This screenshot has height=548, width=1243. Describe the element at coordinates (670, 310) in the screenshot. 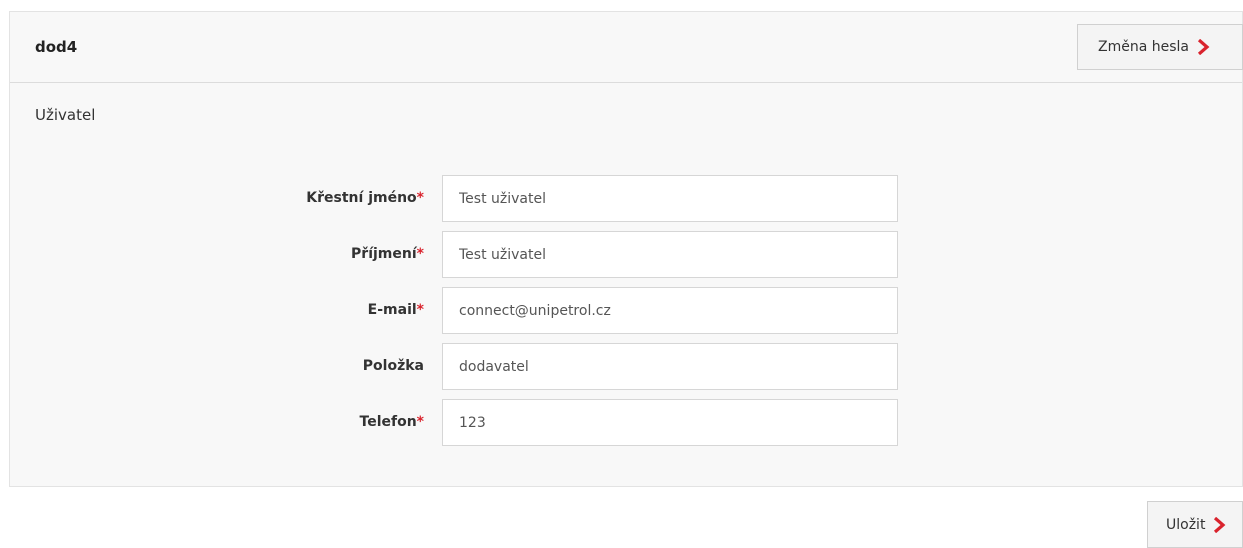

I see `email-input` at that location.